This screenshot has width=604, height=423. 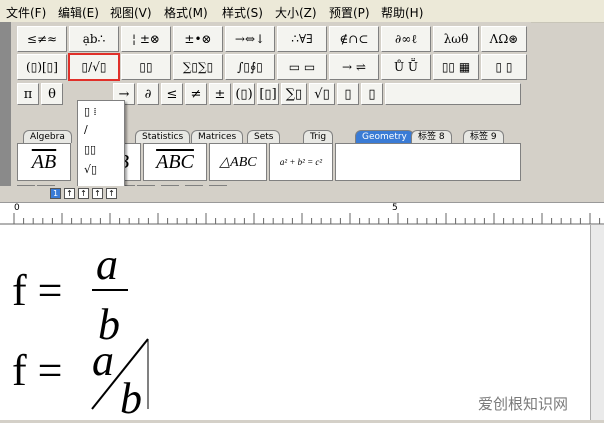 What do you see at coordinates (90, 111) in the screenshot?
I see `dropdown-item-fraction-full: ▯ ⁞` at bounding box center [90, 111].